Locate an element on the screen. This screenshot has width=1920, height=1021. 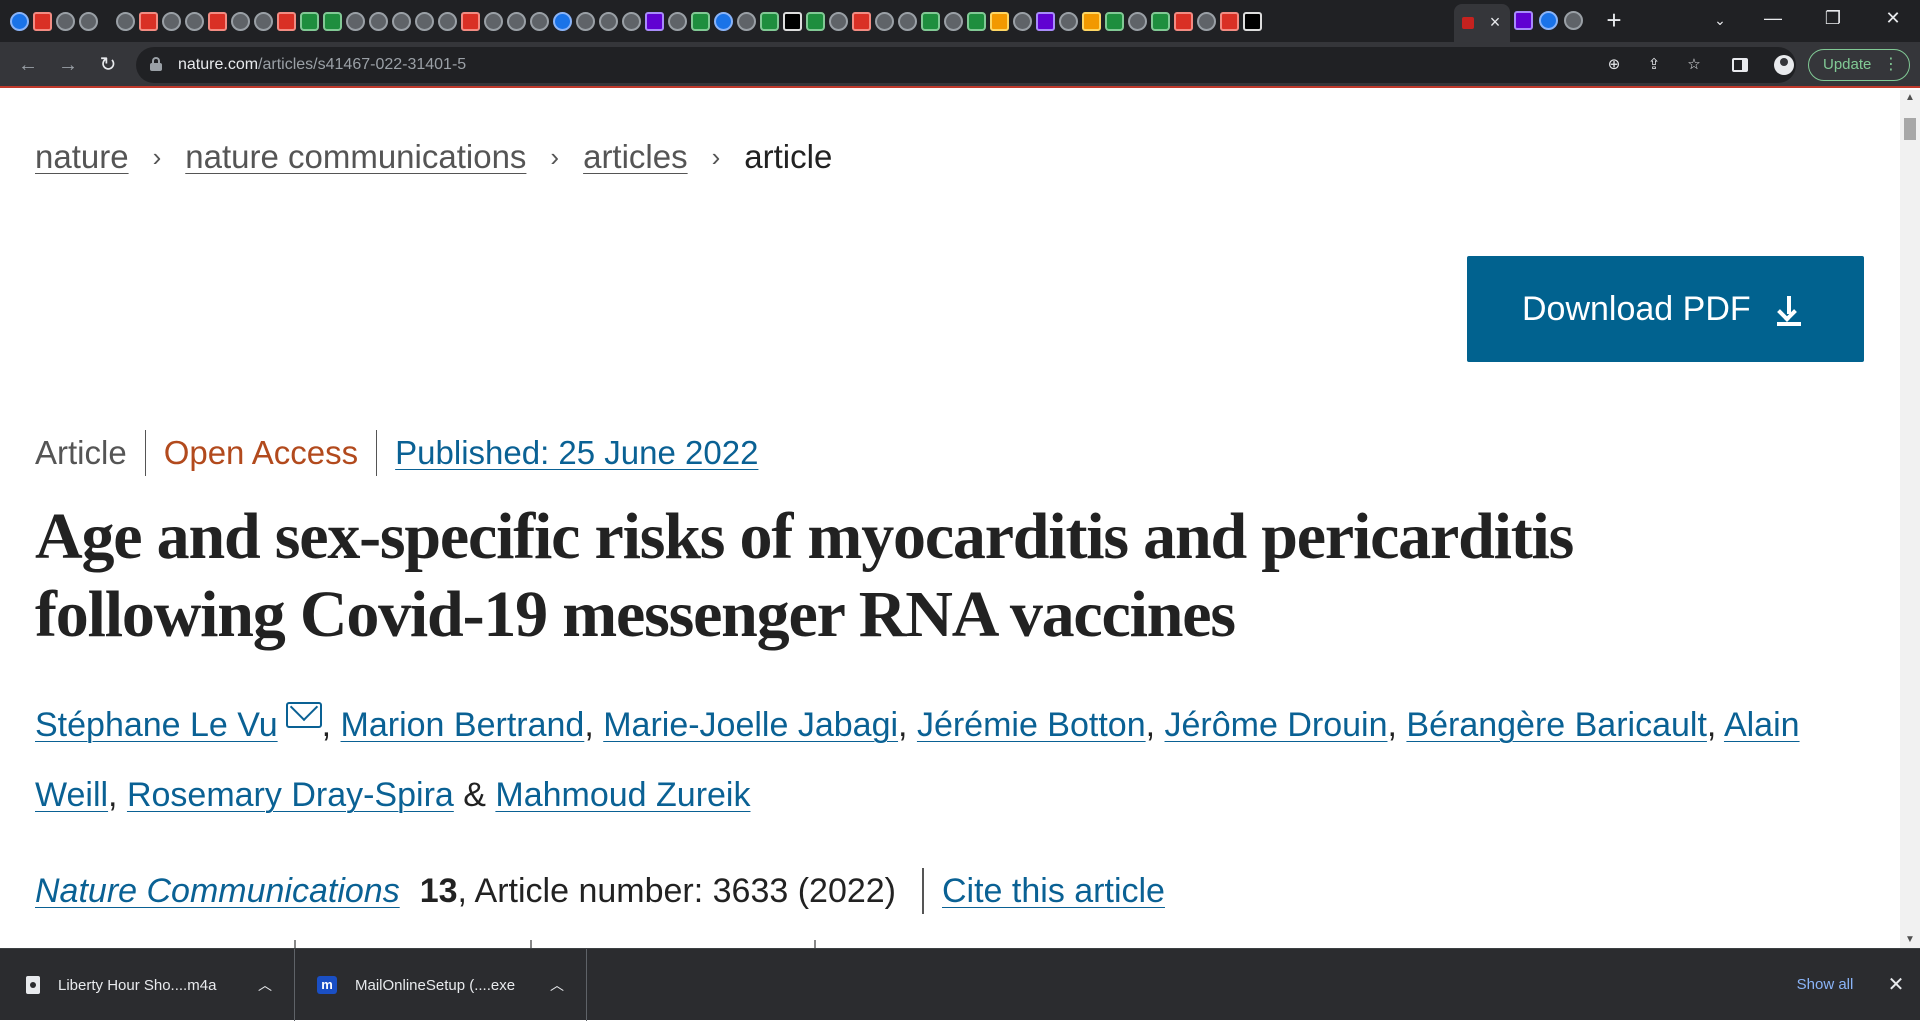
side-panel-icon is located at coordinates (1740, 65).